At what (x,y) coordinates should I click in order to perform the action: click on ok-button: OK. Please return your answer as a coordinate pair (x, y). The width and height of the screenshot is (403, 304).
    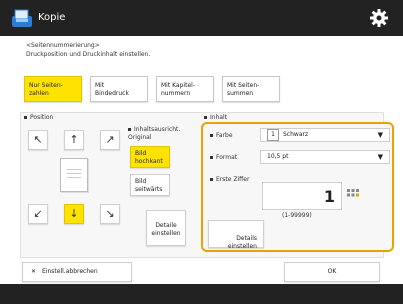
    Looking at the image, I should click on (332, 272).